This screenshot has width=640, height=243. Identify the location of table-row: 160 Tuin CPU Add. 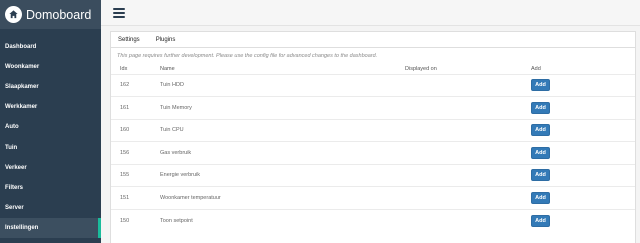
(373, 130).